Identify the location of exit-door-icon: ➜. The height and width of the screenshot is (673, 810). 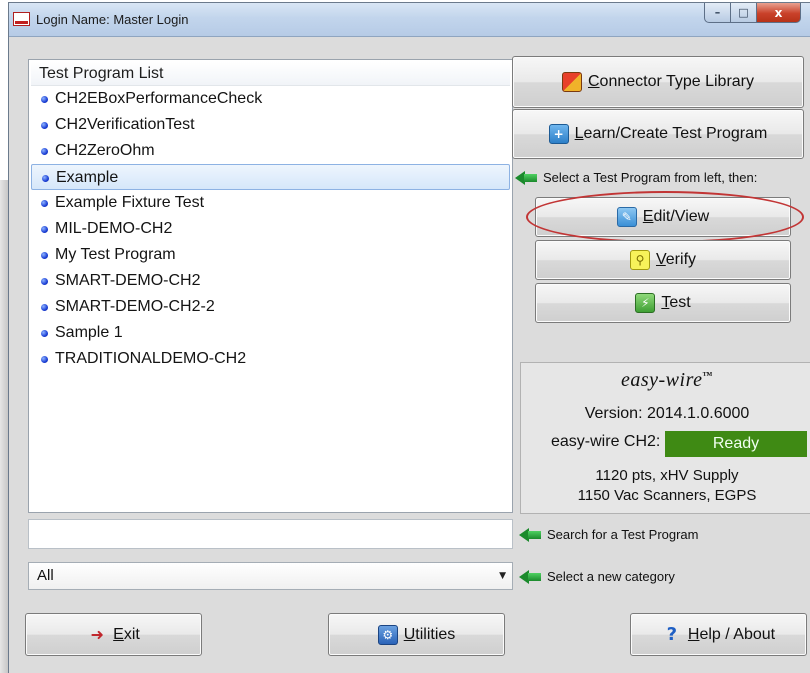
(97, 634).